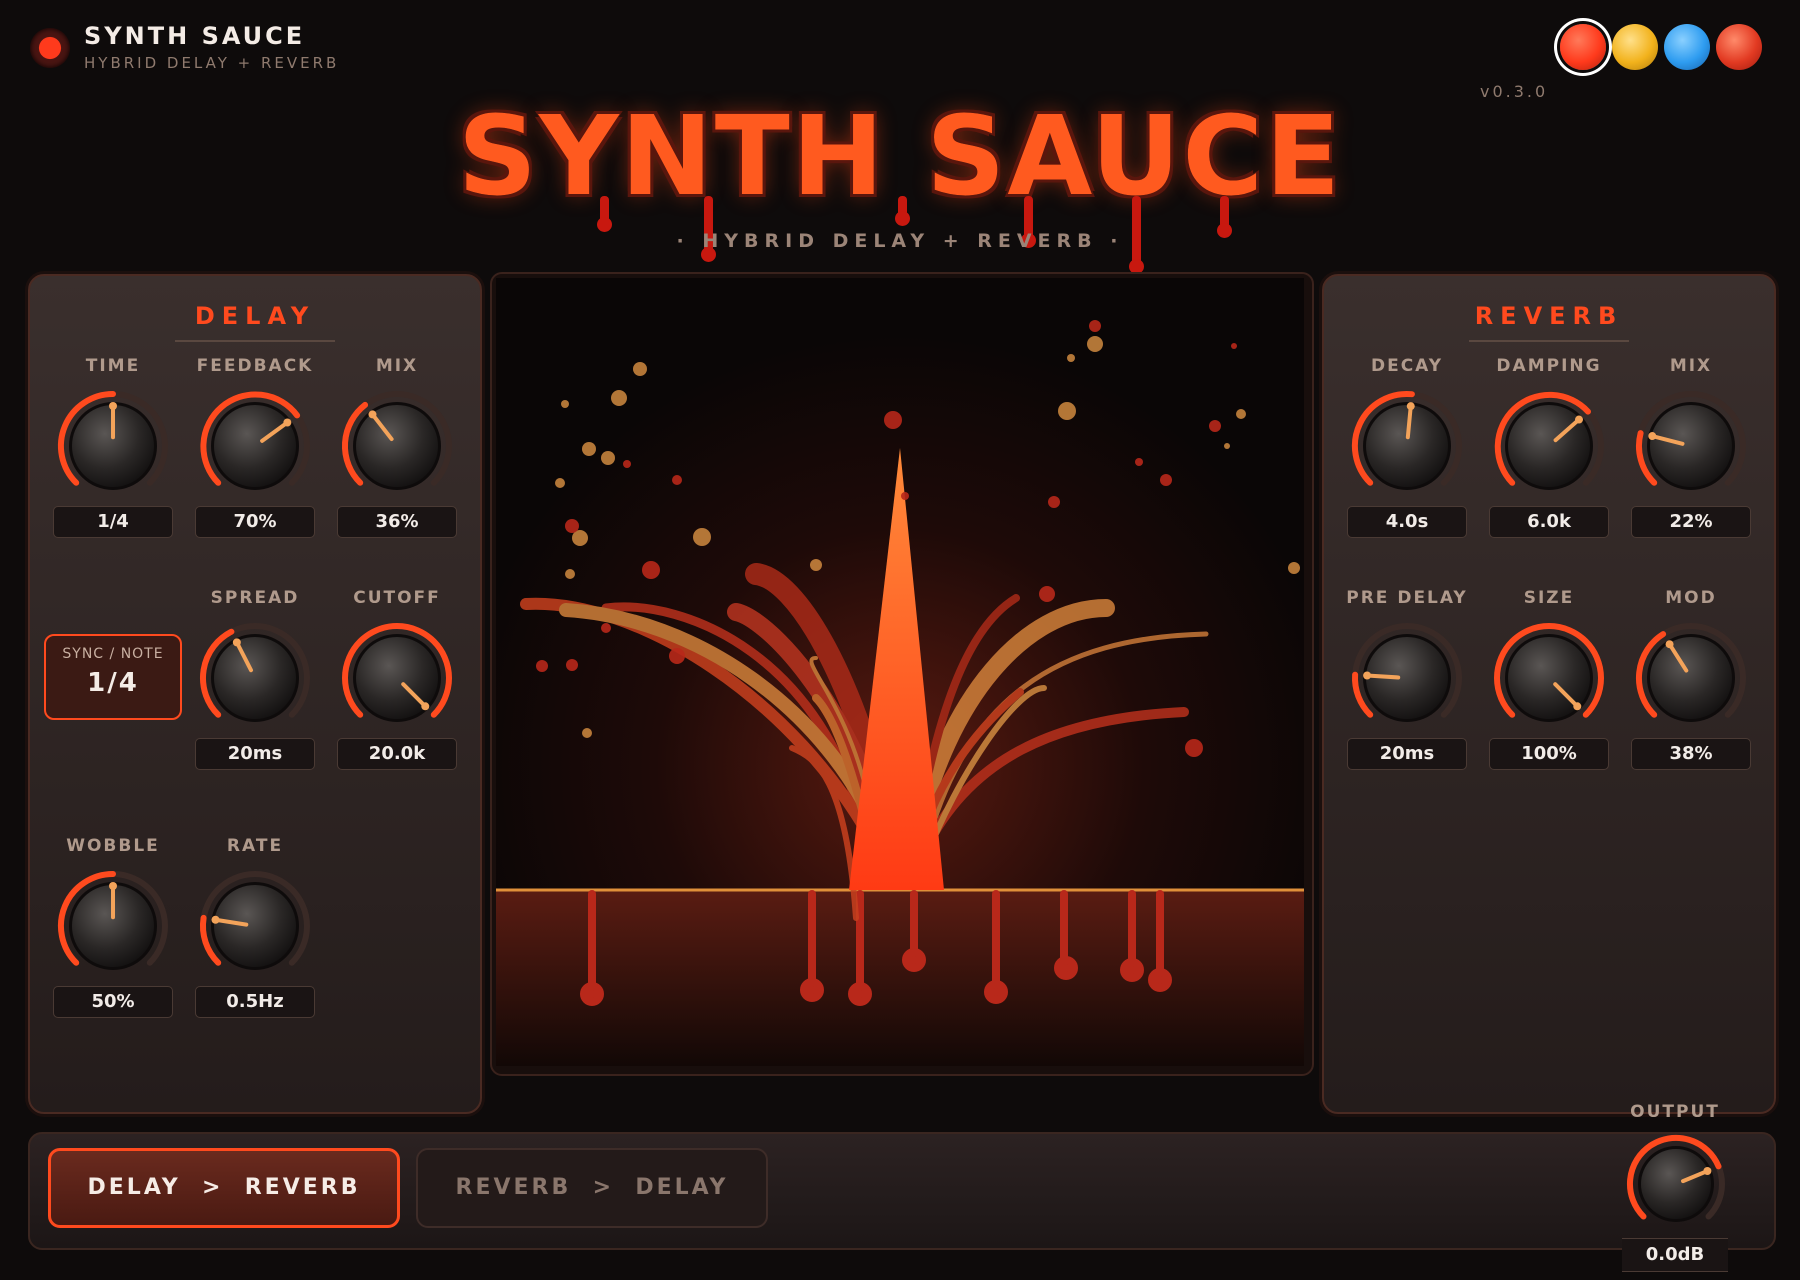 The image size is (1800, 1280). I want to click on delay-time-control: TIME 1/4, so click(113, 447).